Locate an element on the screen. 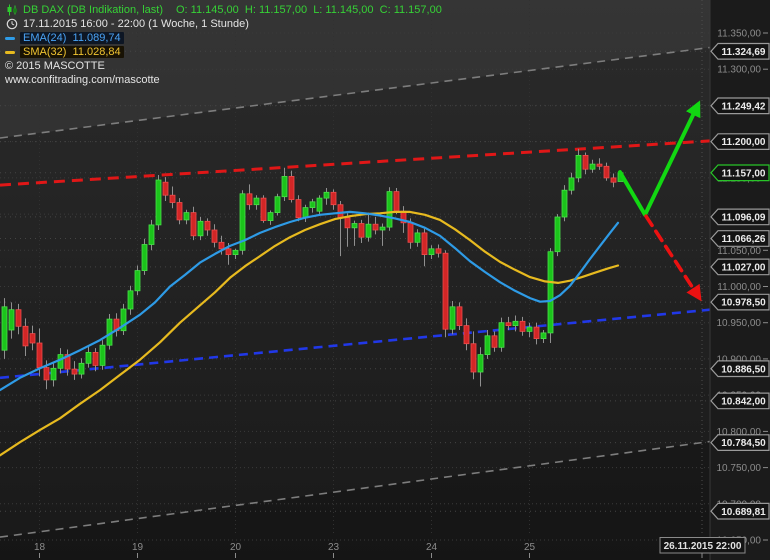  svg-text: 11.027,00 is located at coordinates (744, 268).